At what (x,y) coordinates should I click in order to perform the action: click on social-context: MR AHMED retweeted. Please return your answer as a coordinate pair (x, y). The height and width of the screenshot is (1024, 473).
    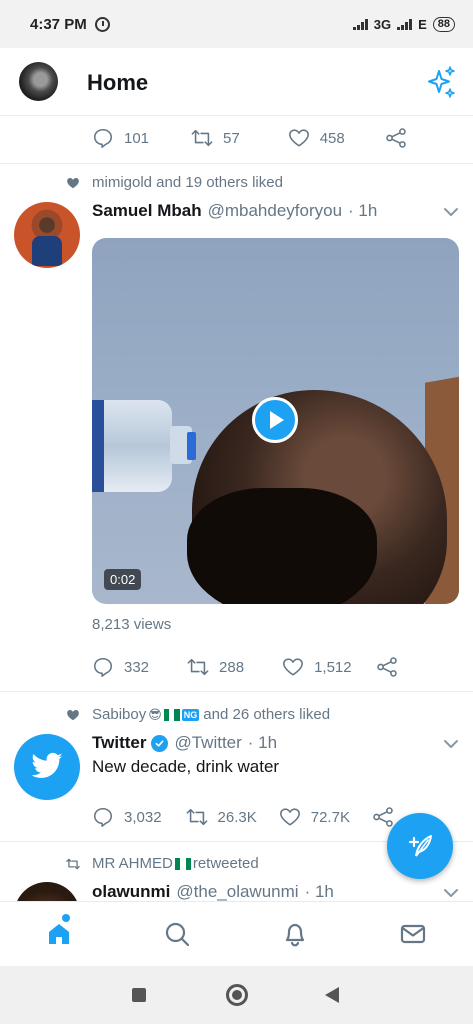
    Looking at the image, I should click on (162, 863).